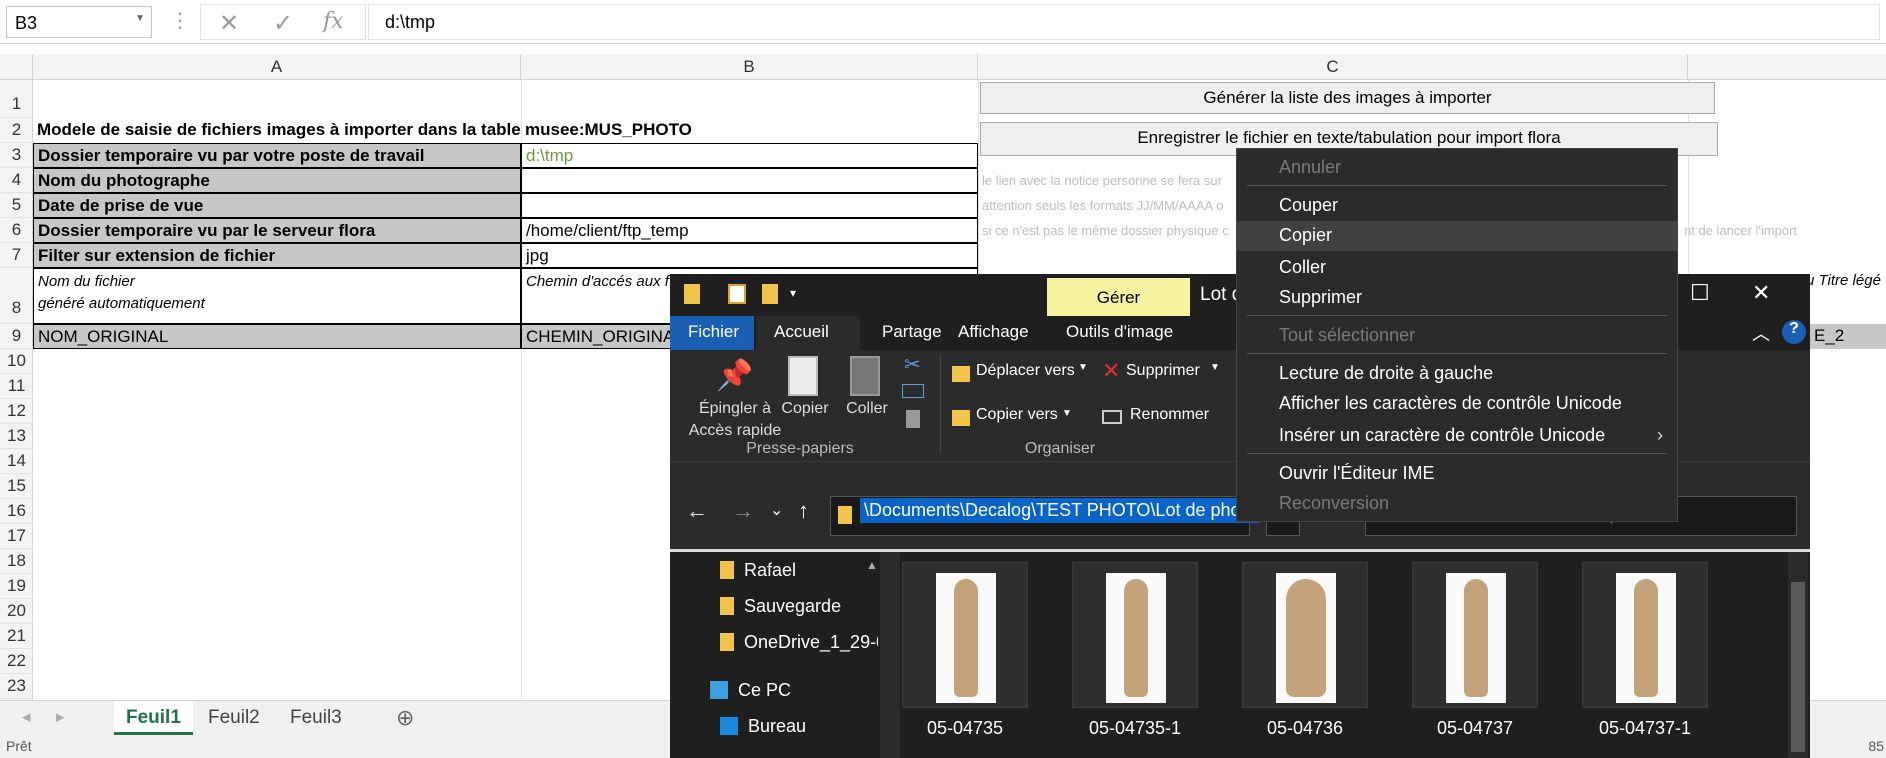 The height and width of the screenshot is (758, 1886). Describe the element at coordinates (913, 419) in the screenshot. I see `paste-shortcut-icon` at that location.